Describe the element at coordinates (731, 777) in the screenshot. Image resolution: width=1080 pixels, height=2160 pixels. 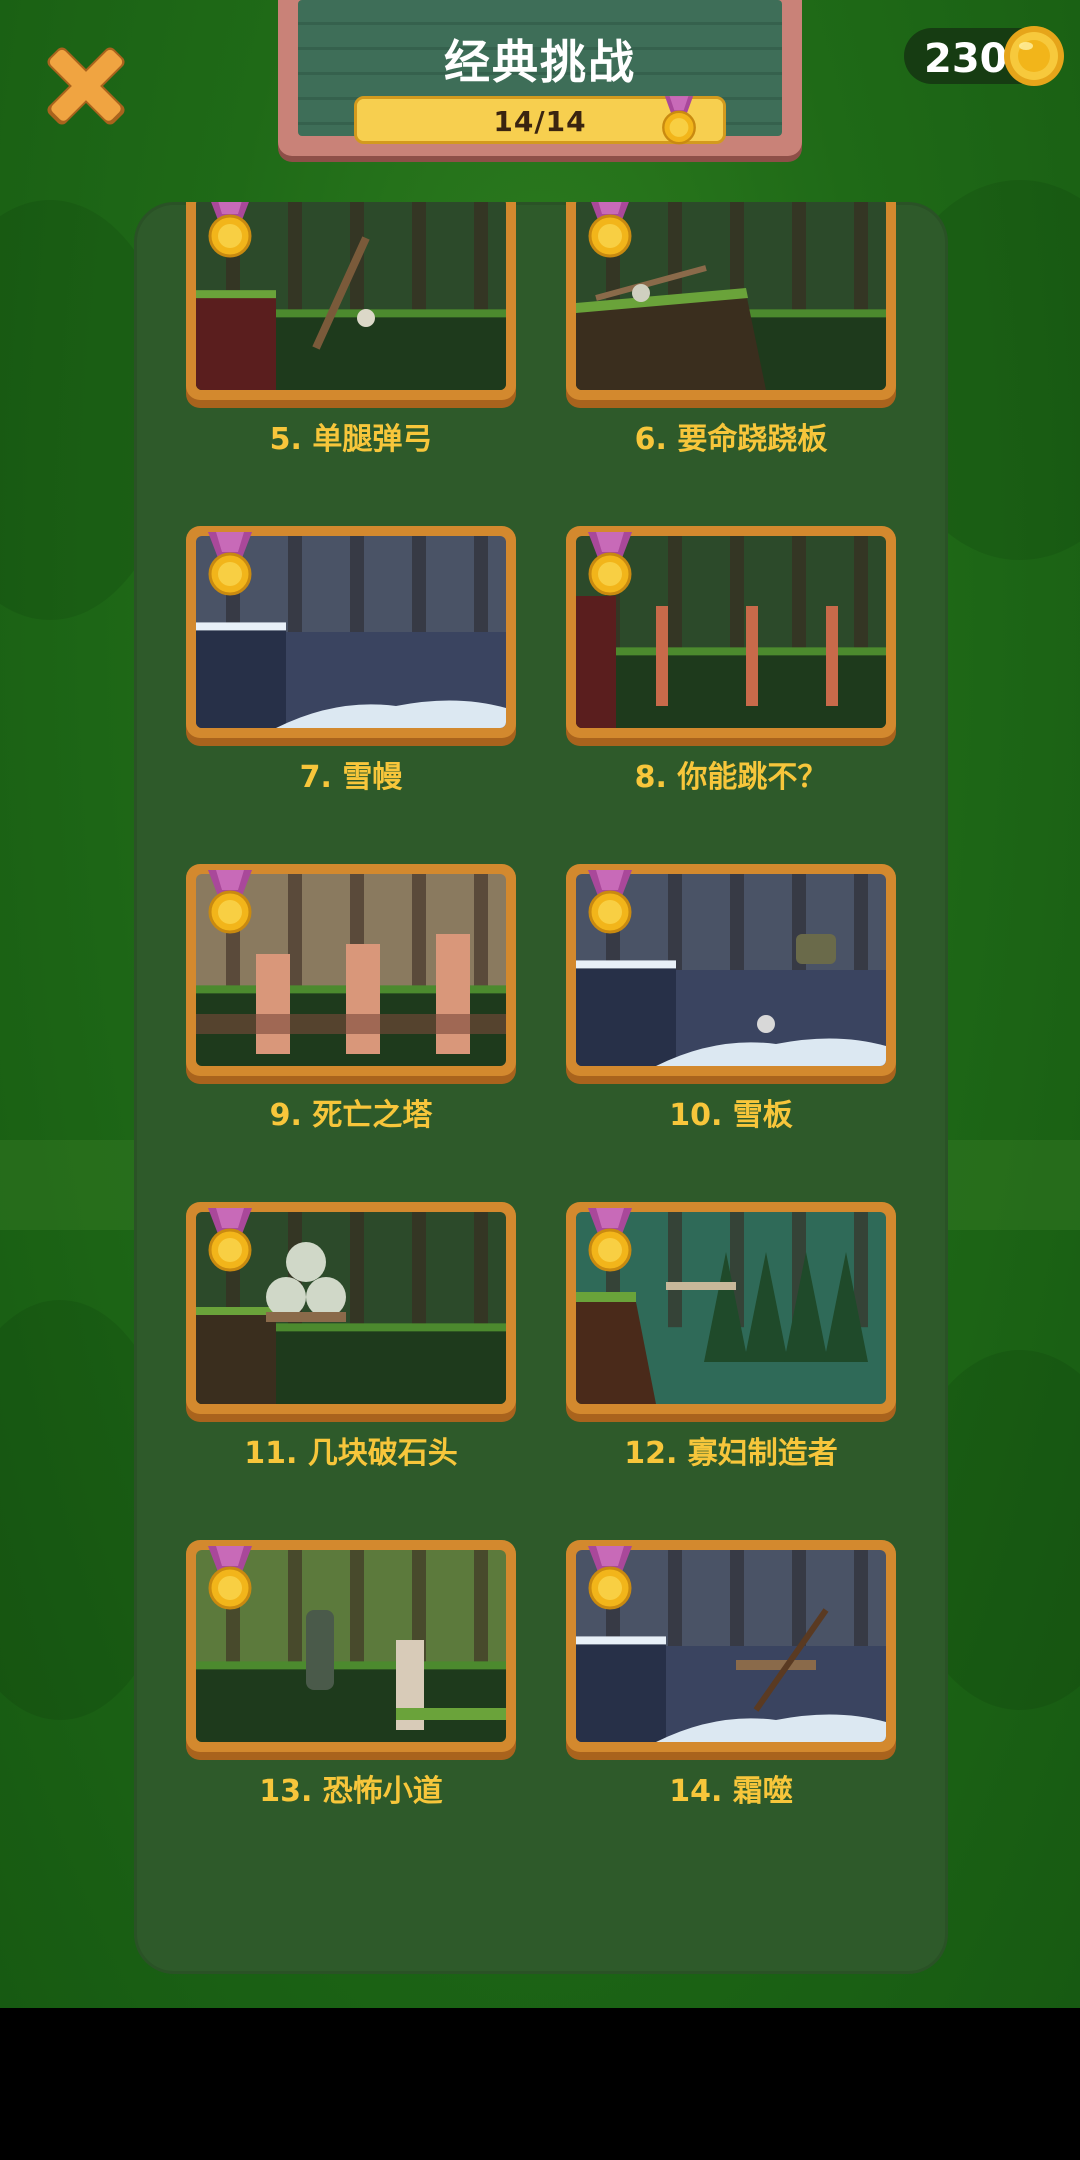
I see `level-title: 8. 你能跳不？` at that location.